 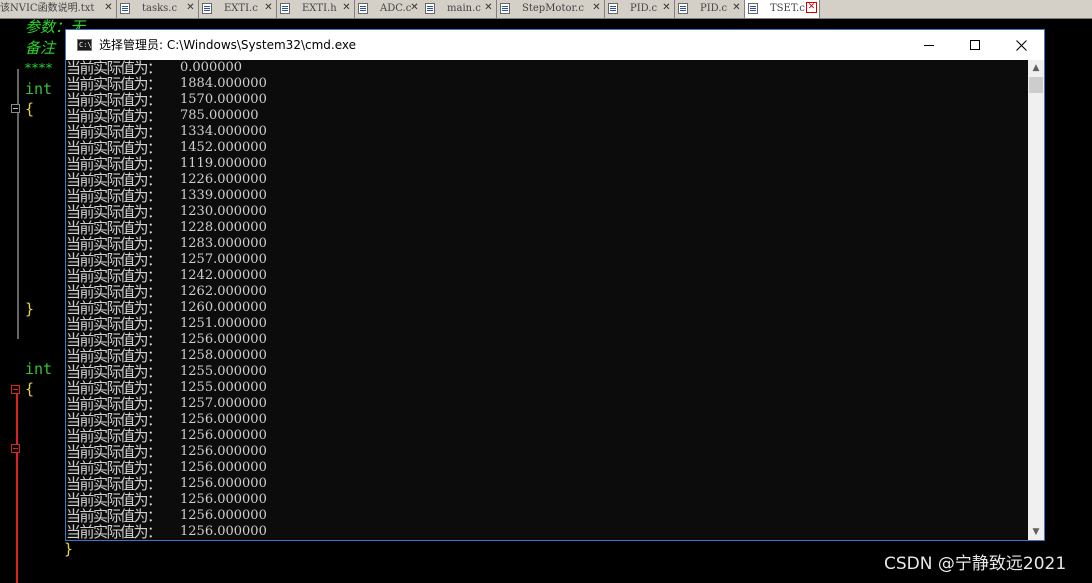 I want to click on close-icon, so click(x=1021, y=45).